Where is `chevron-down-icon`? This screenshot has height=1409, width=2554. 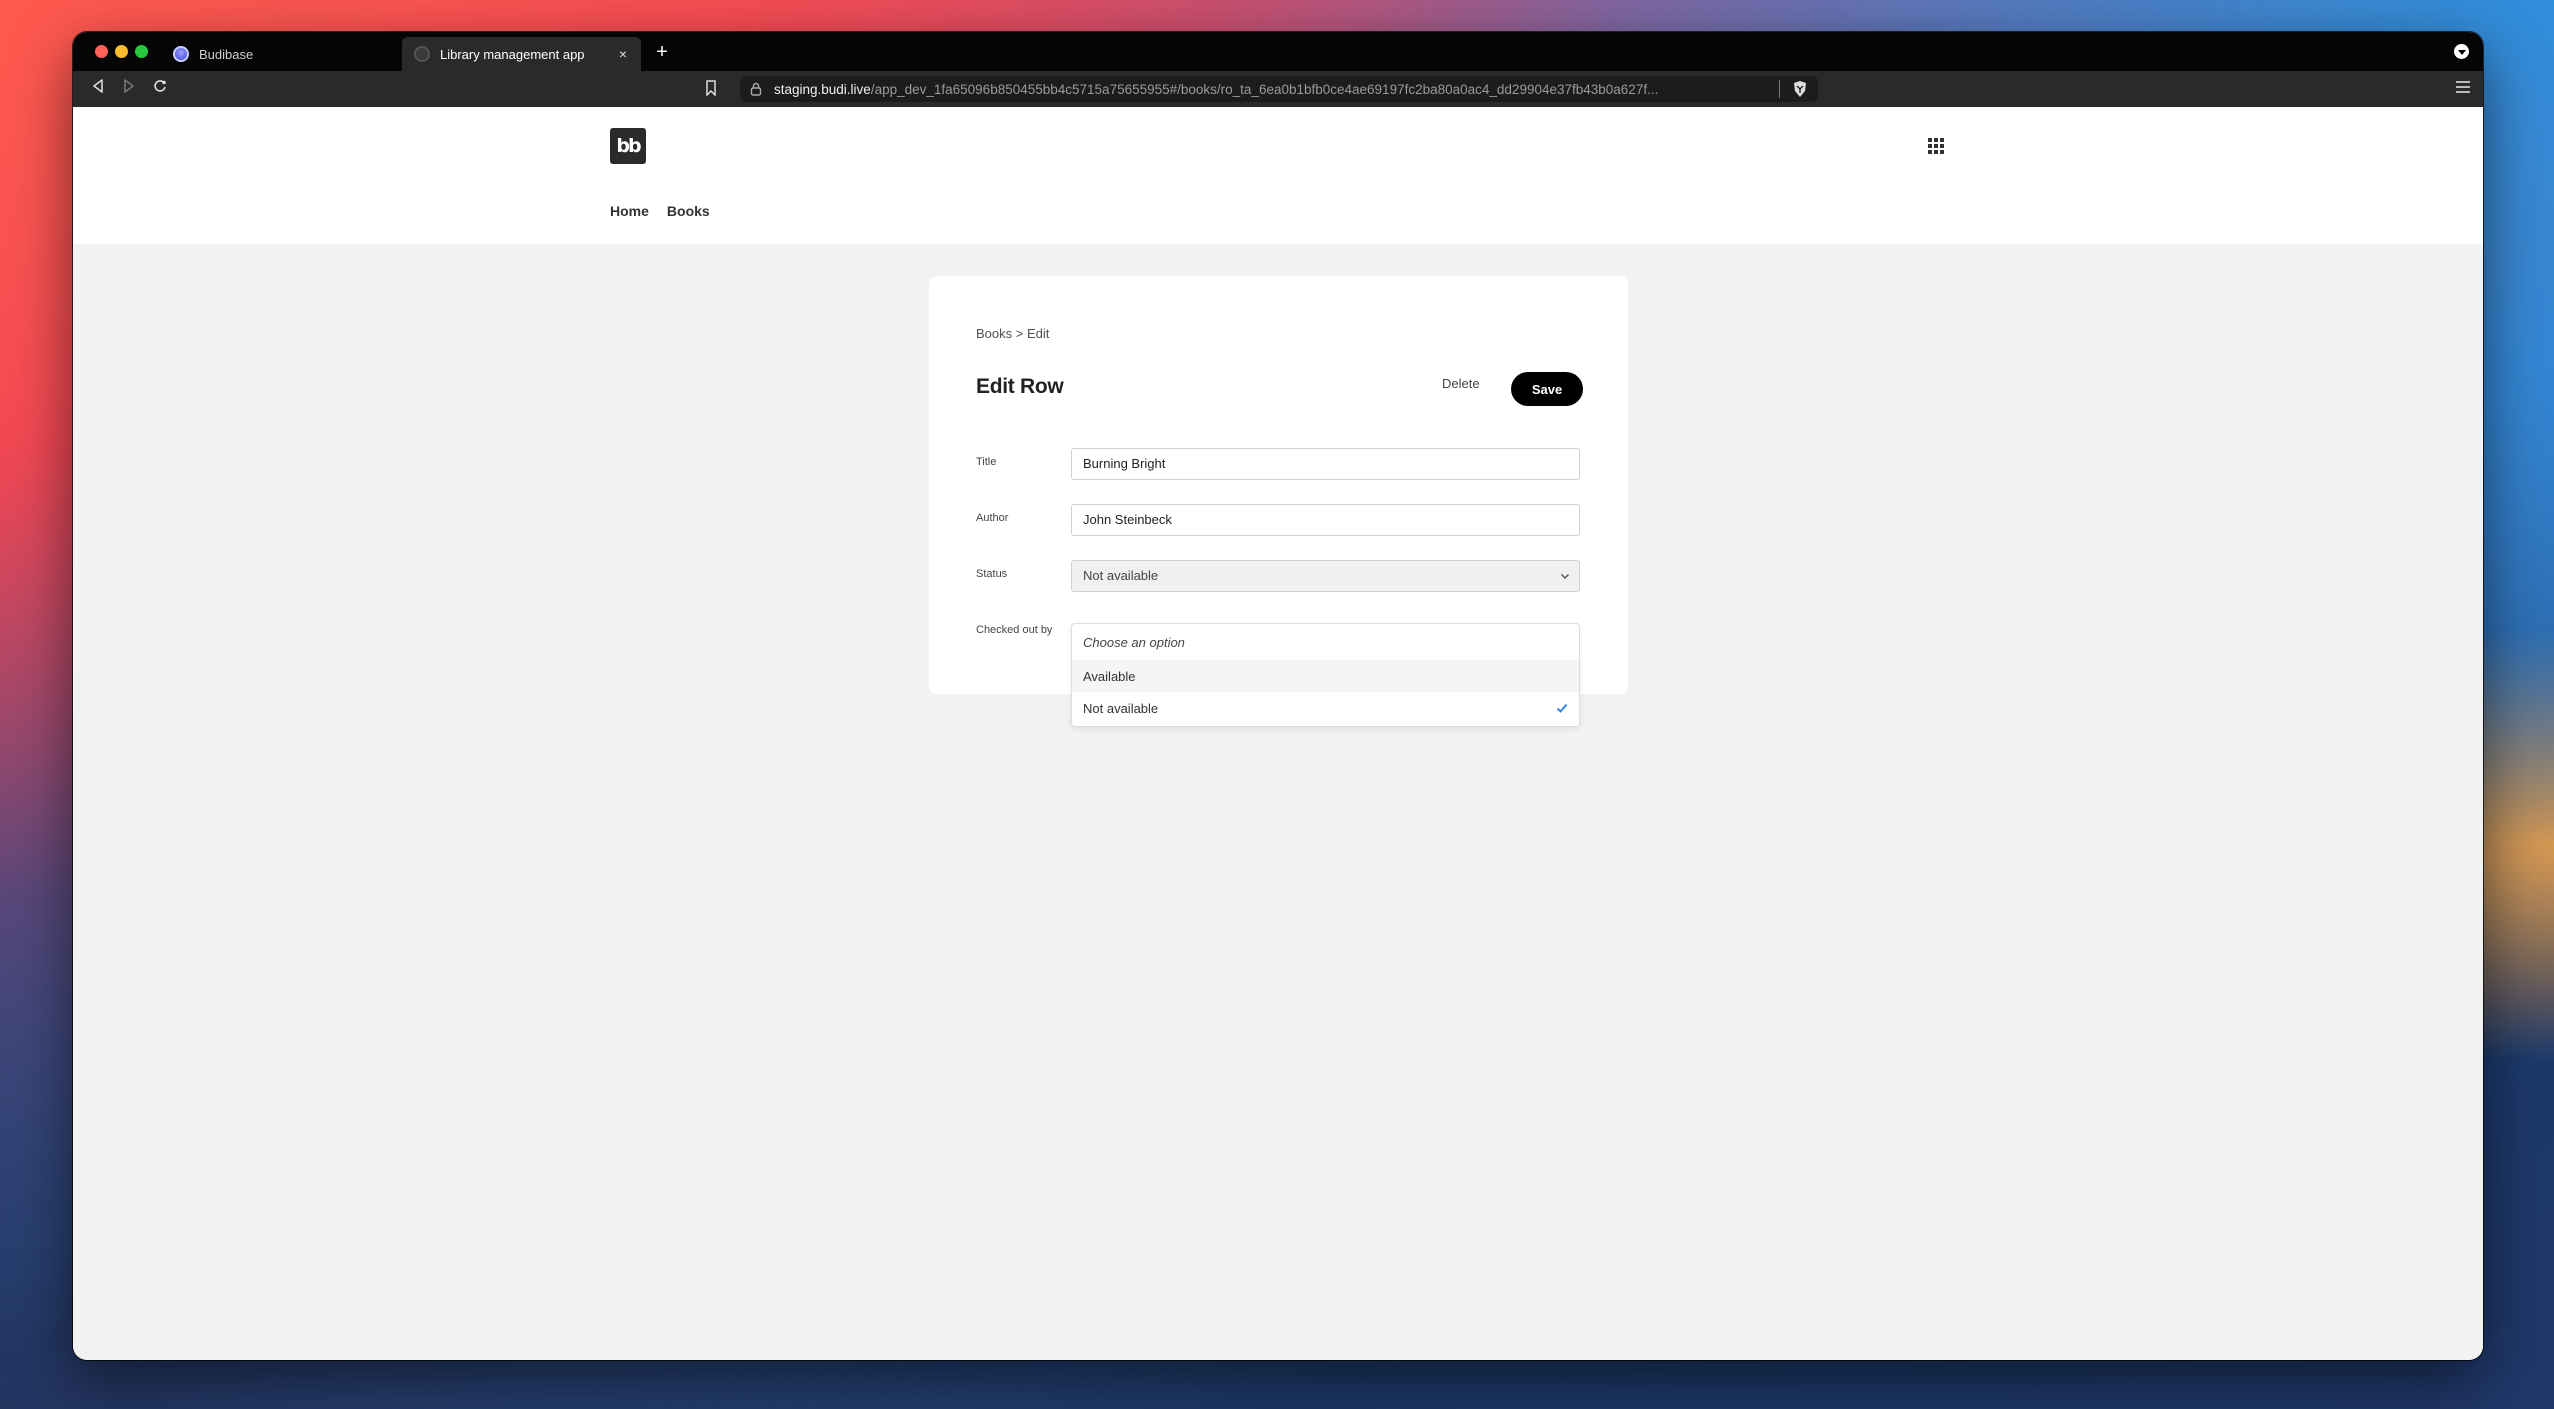 chevron-down-icon is located at coordinates (1565, 576).